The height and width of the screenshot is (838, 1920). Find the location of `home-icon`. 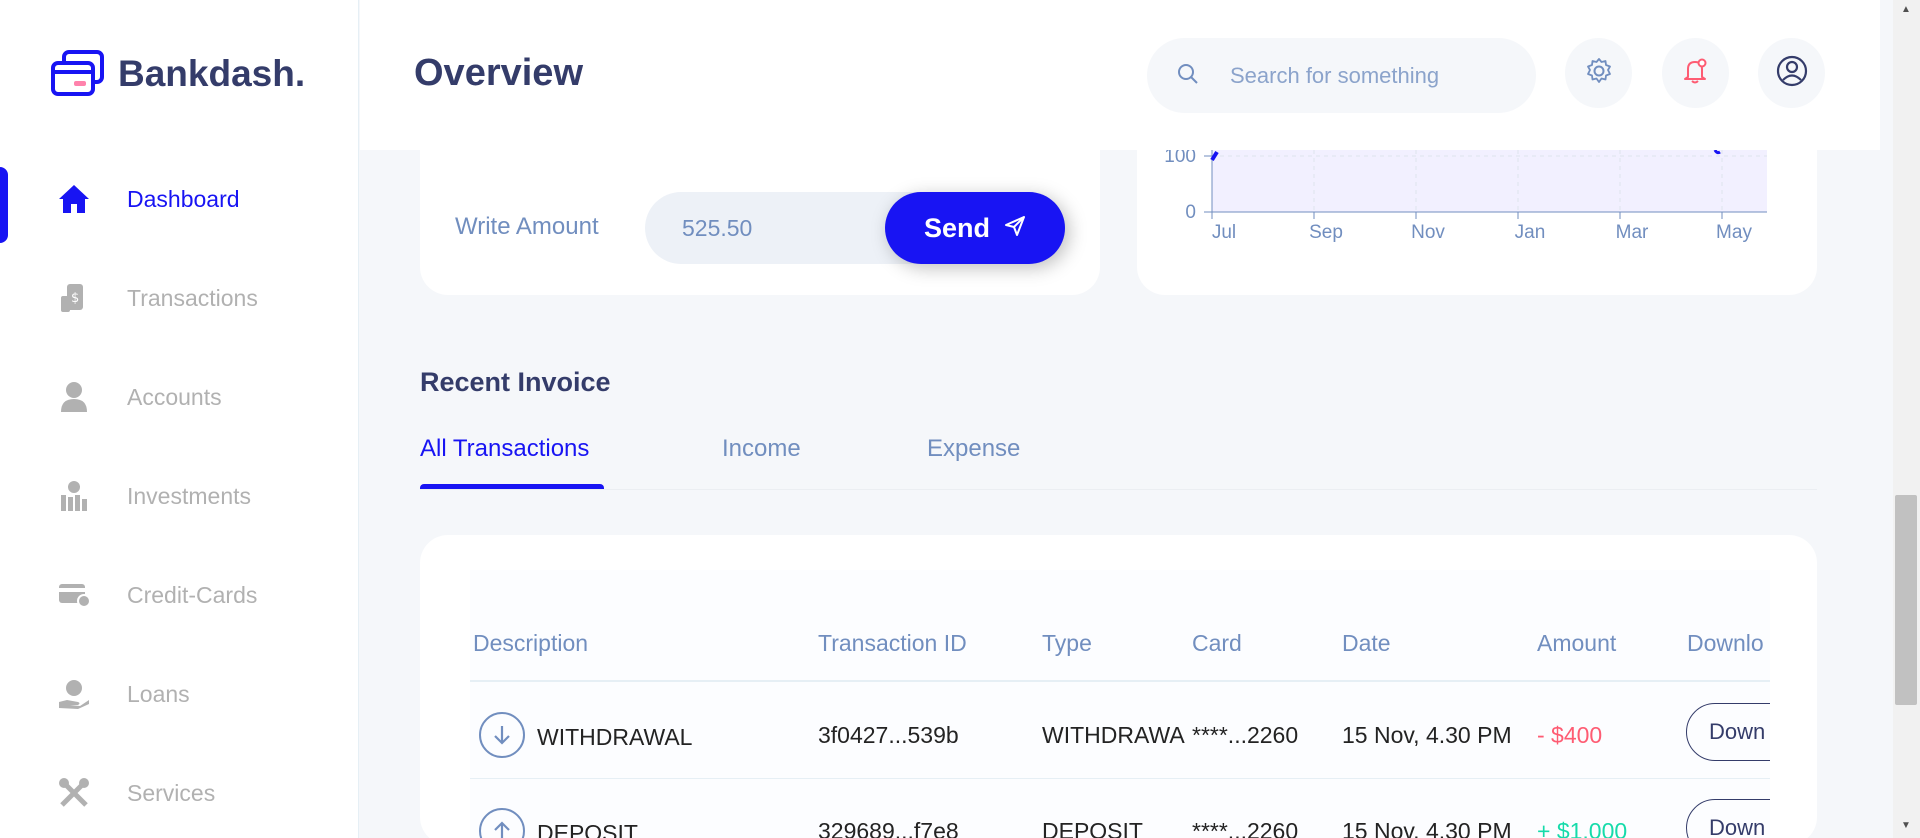

home-icon is located at coordinates (74, 199).